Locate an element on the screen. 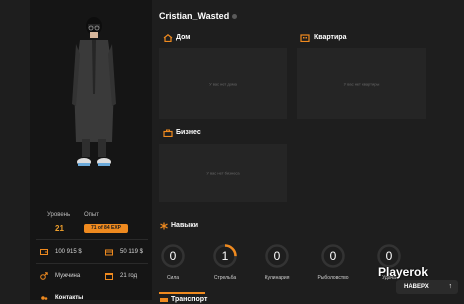 The width and height of the screenshot is (464, 304). house-title: Дом is located at coordinates (183, 37).